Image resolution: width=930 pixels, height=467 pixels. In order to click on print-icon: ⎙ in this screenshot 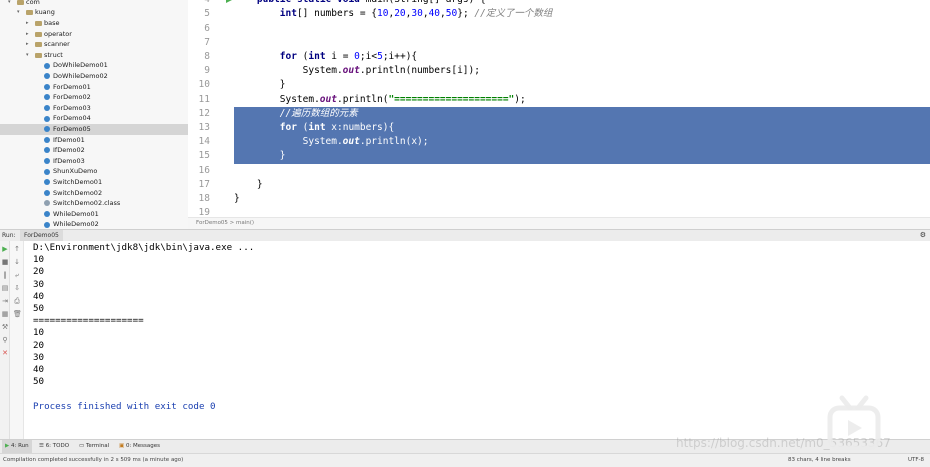, I will do `click(17, 301)`.